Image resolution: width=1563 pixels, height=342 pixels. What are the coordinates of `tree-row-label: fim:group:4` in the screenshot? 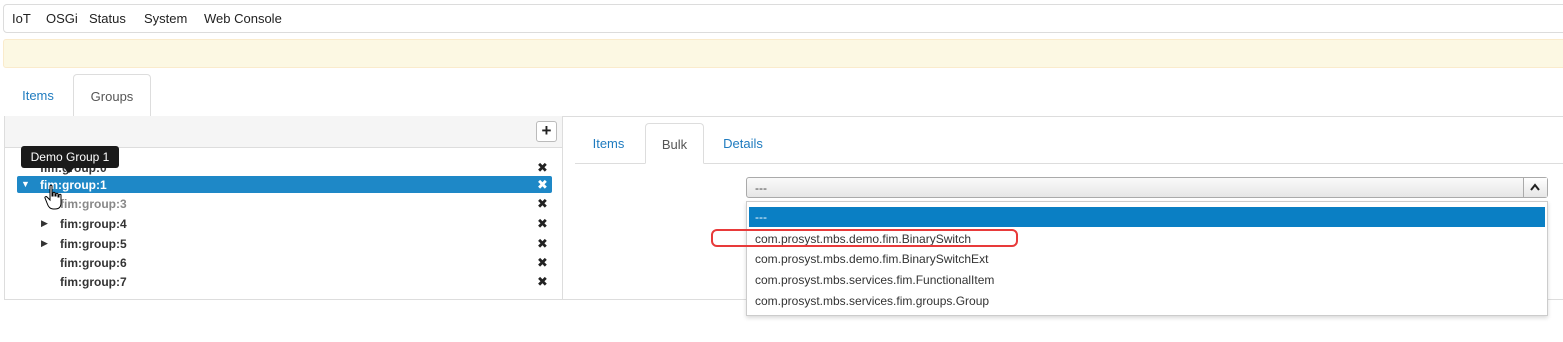 It's located at (93, 224).